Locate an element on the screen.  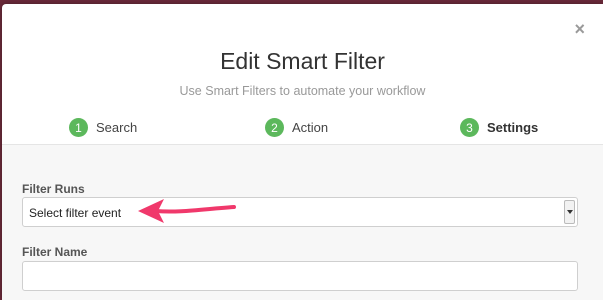
filter-runs-selected-value: Select filter event is located at coordinates (75, 213).